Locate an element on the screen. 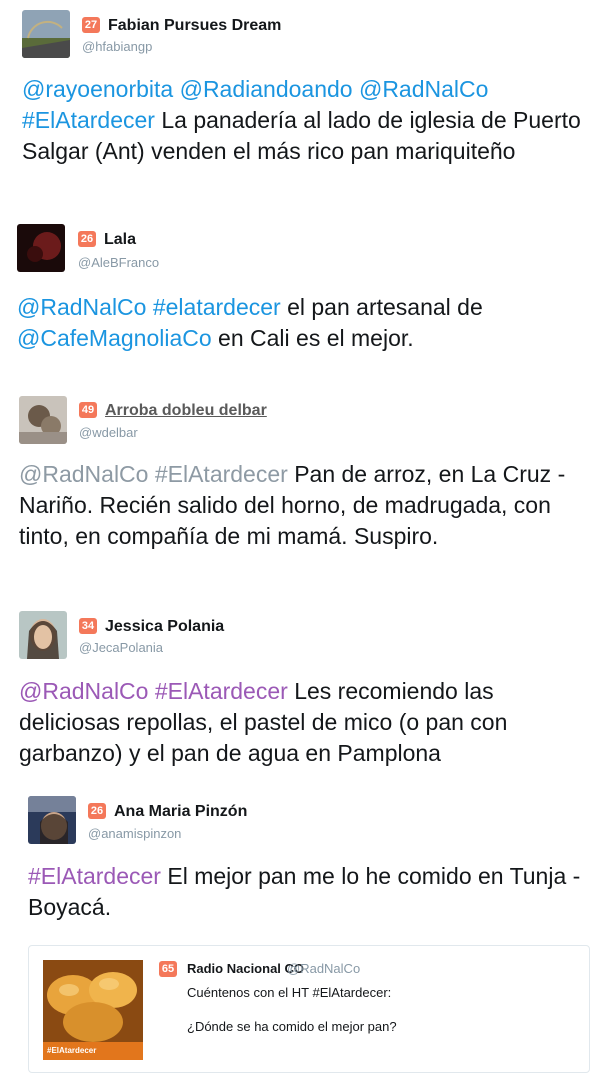  user-name: Fabian Pursues Dream is located at coordinates (194, 26).